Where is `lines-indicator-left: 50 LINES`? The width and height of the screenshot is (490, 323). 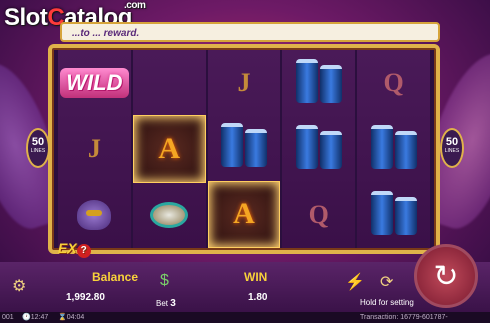
lines-indicator-left: 50 LINES is located at coordinates (38, 148).